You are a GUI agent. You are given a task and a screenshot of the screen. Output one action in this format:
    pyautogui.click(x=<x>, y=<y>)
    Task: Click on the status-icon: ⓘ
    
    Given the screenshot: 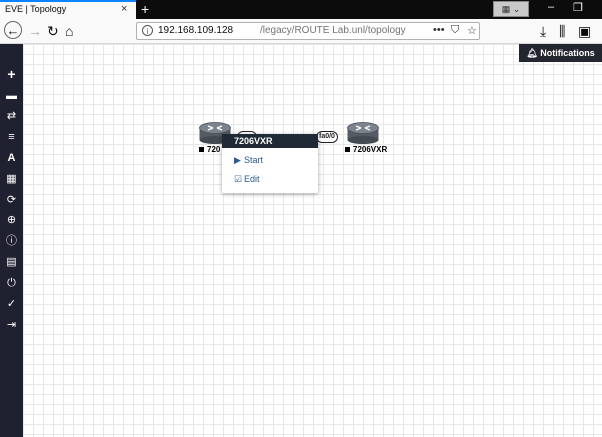 What is the action you would take?
    pyautogui.click(x=11, y=241)
    